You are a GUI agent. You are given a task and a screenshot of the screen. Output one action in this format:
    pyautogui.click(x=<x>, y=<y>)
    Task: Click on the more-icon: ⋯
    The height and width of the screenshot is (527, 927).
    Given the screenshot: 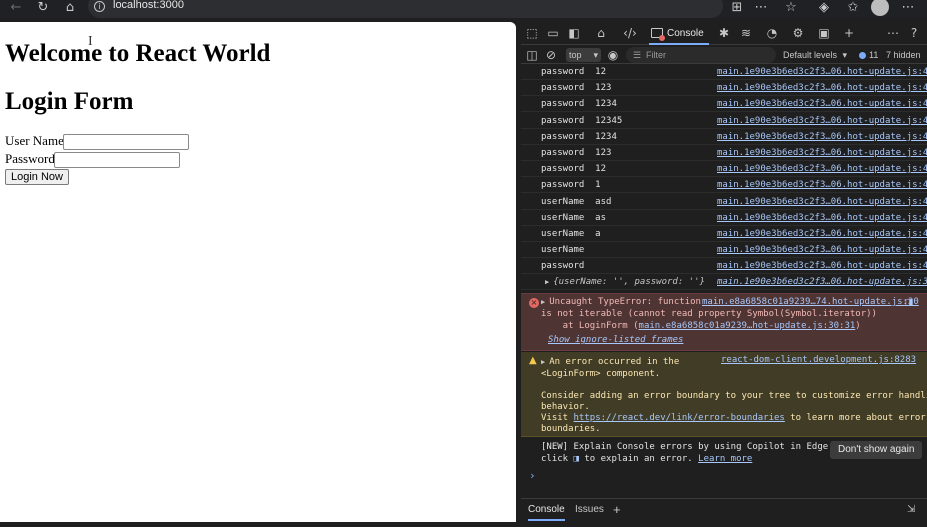 What is the action you would take?
    pyautogui.click(x=761, y=8)
    